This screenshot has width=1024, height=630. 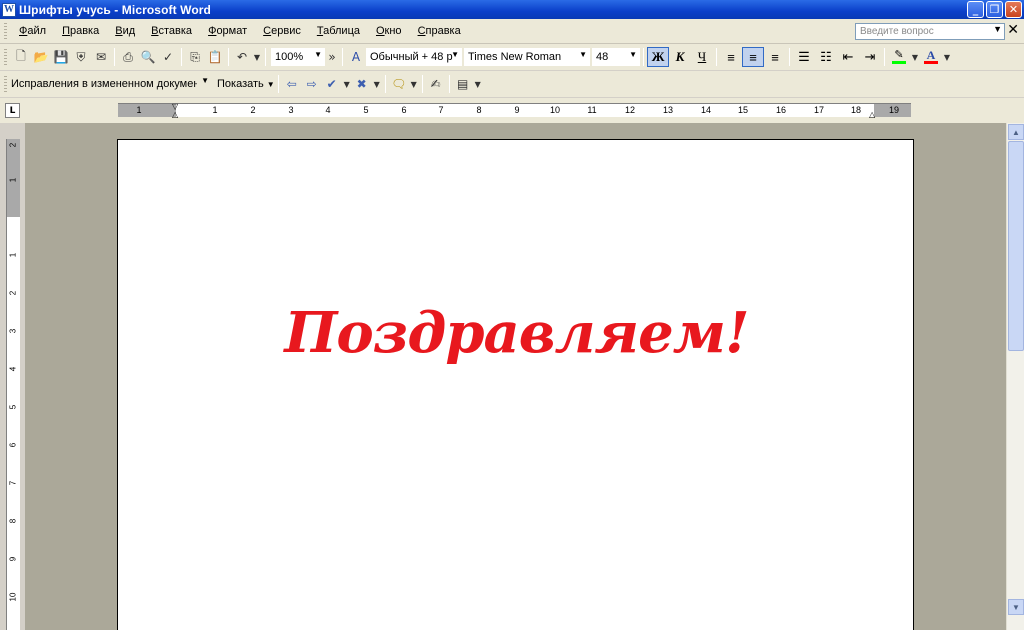 I want to click on title-bar: W Шрифты учусь - Microsoft Word _ ❐ ✕, so click(x=512, y=9).